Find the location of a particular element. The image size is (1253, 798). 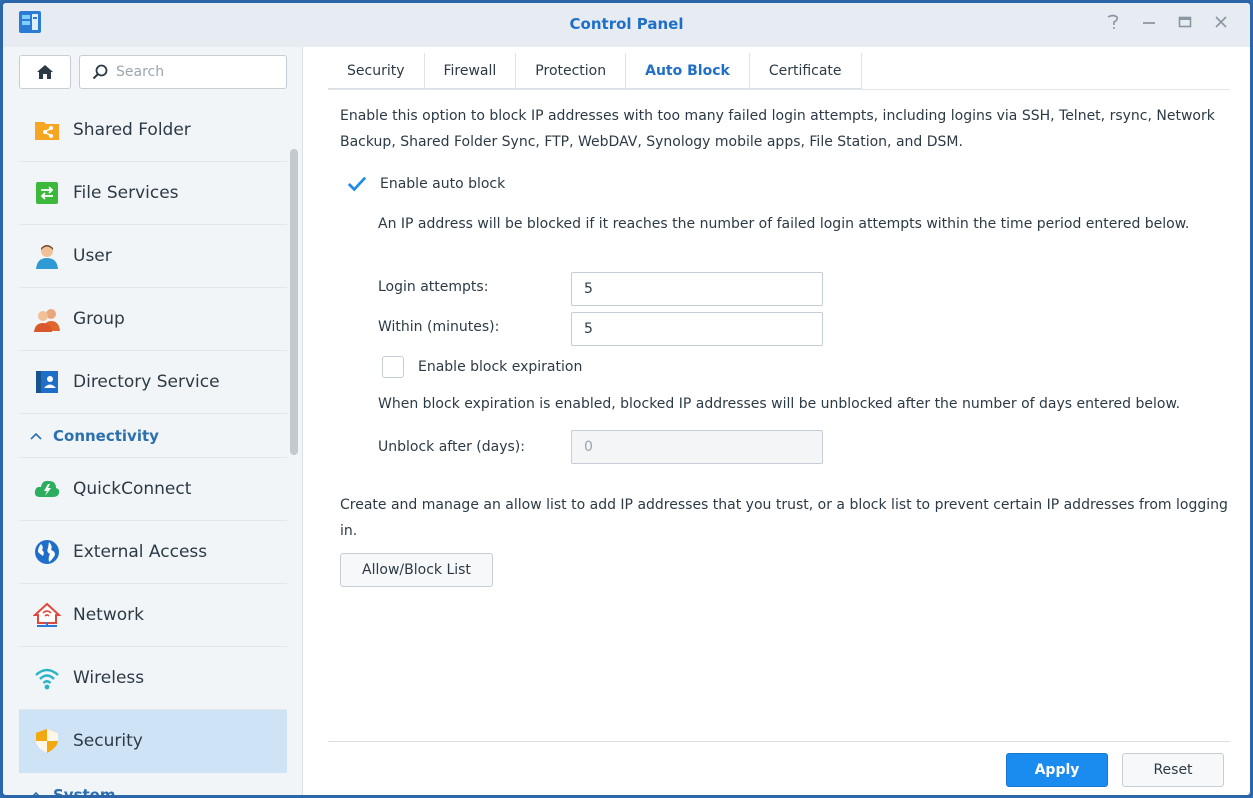

help-icon is located at coordinates (1113, 22).